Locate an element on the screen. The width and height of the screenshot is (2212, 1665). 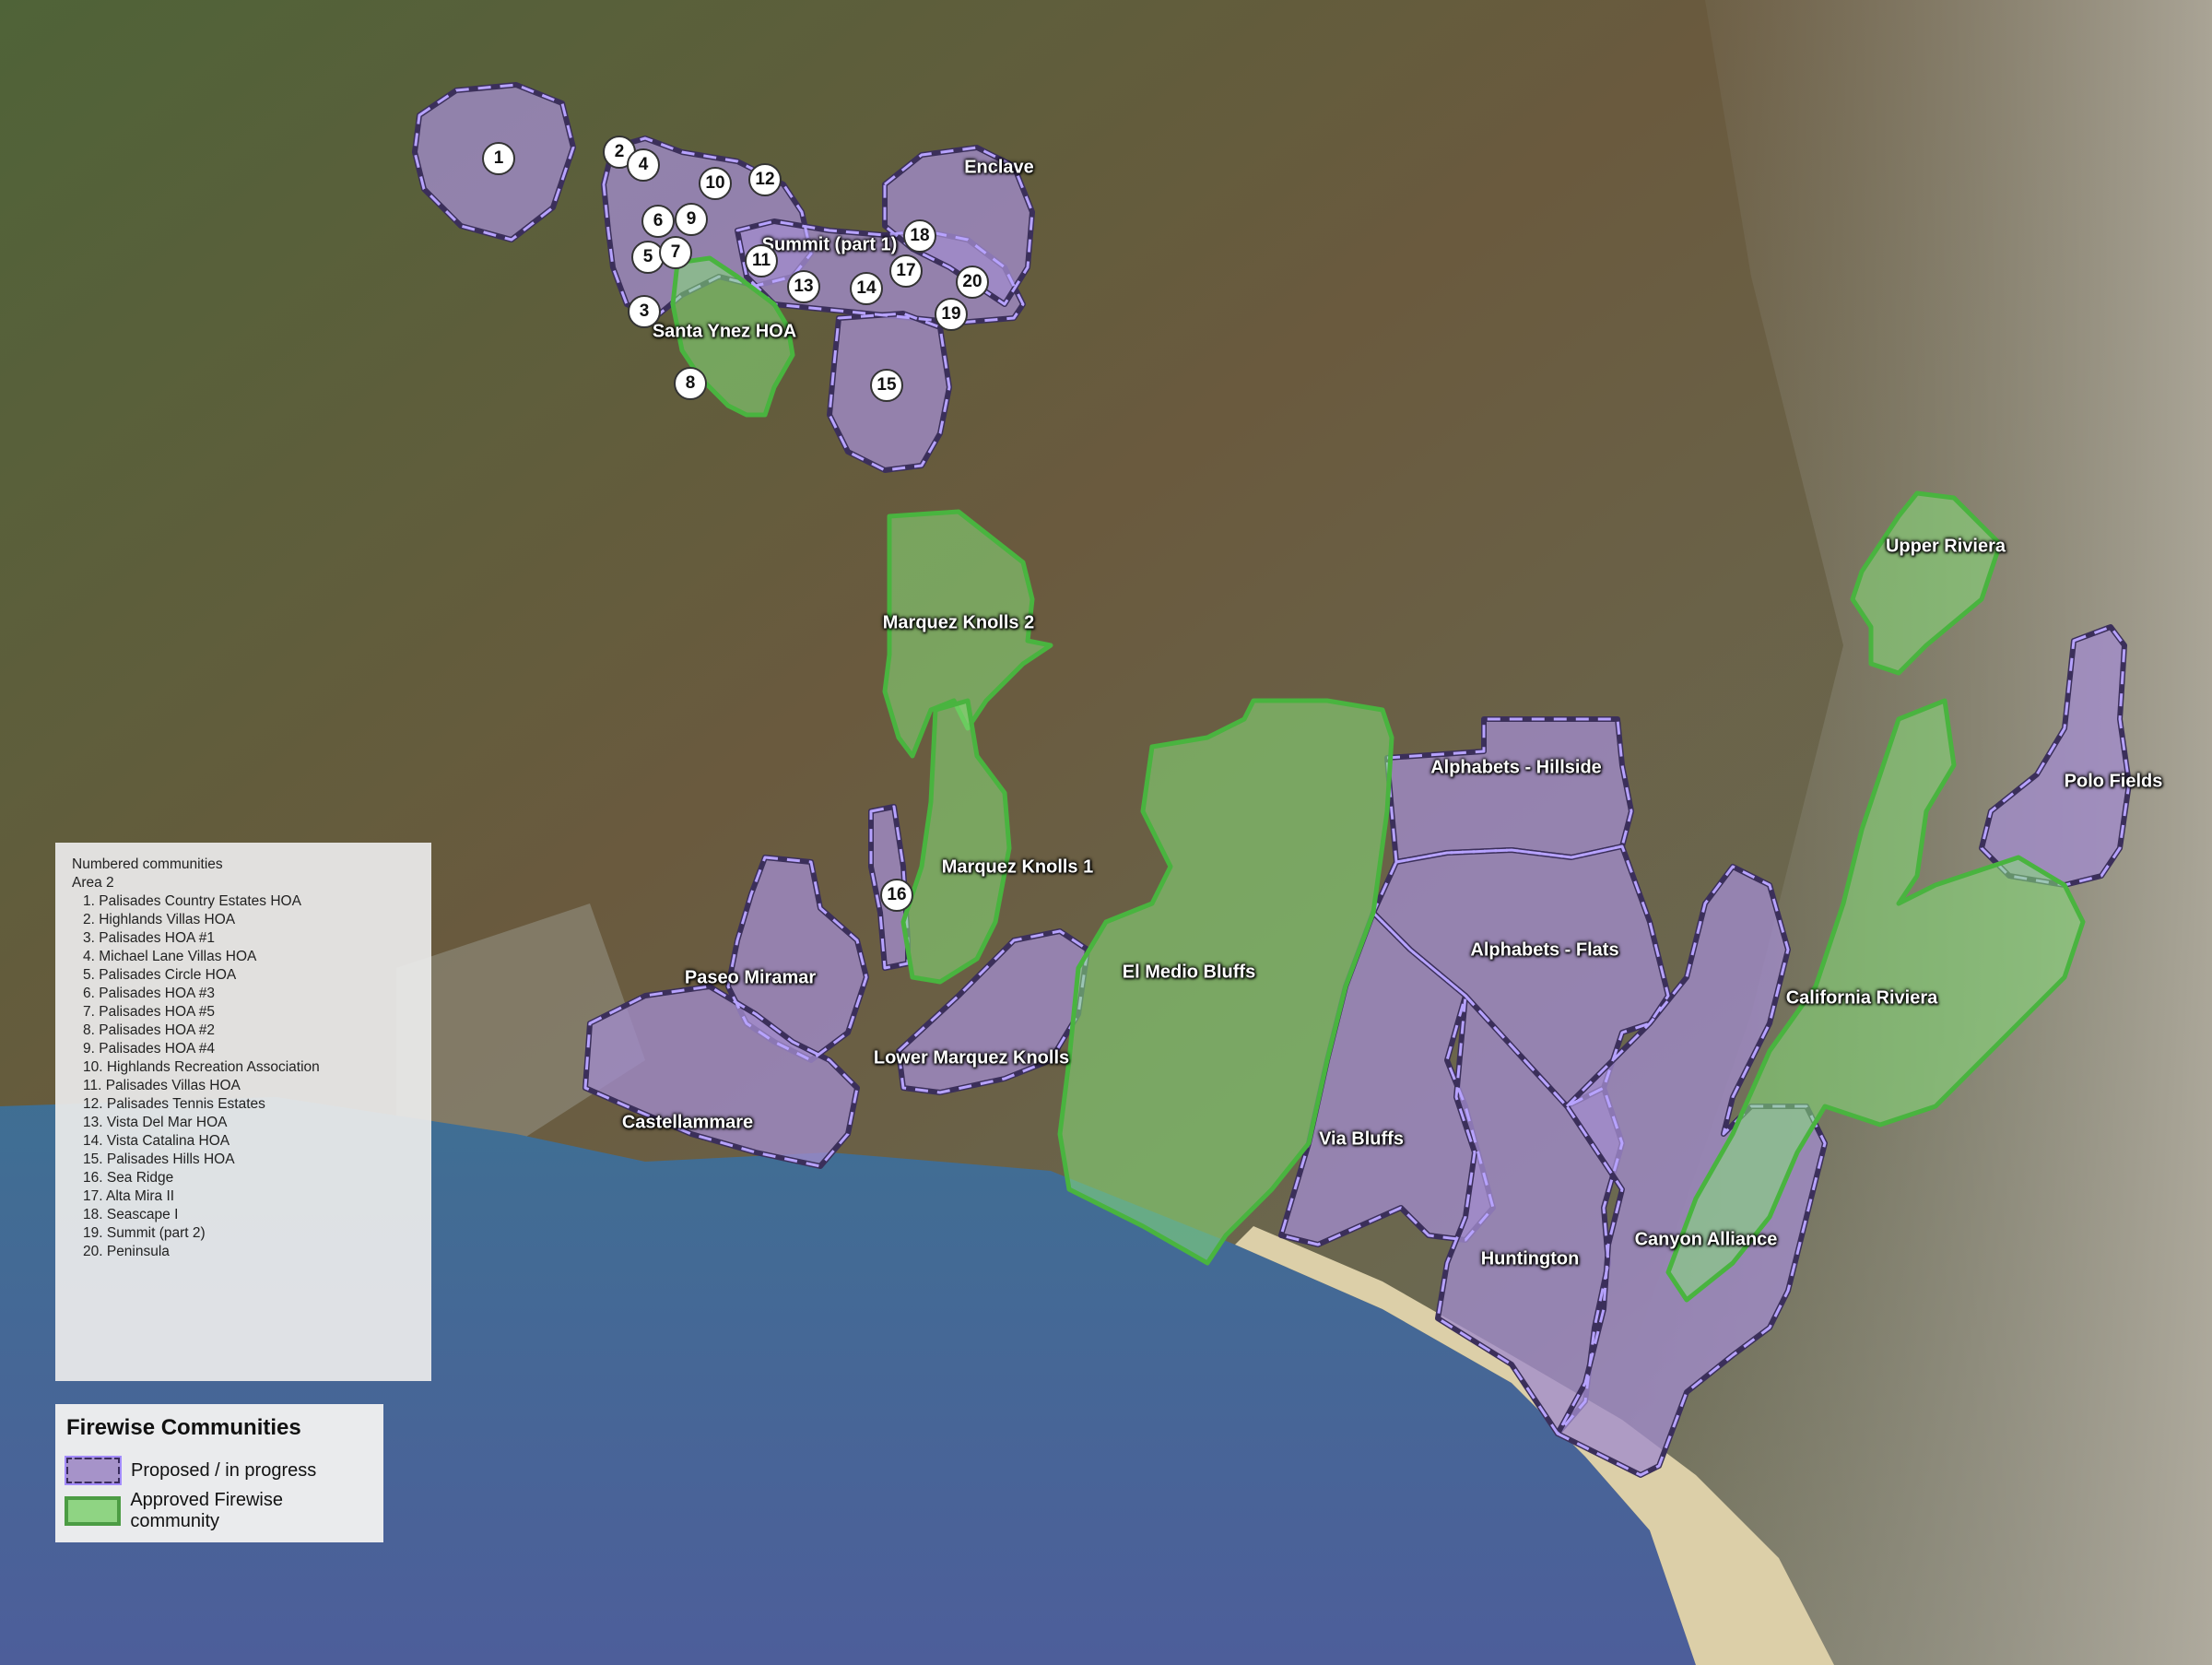
label-lower-marquez-knolls: Lower Marquez Knolls is located at coordinates (971, 1058).